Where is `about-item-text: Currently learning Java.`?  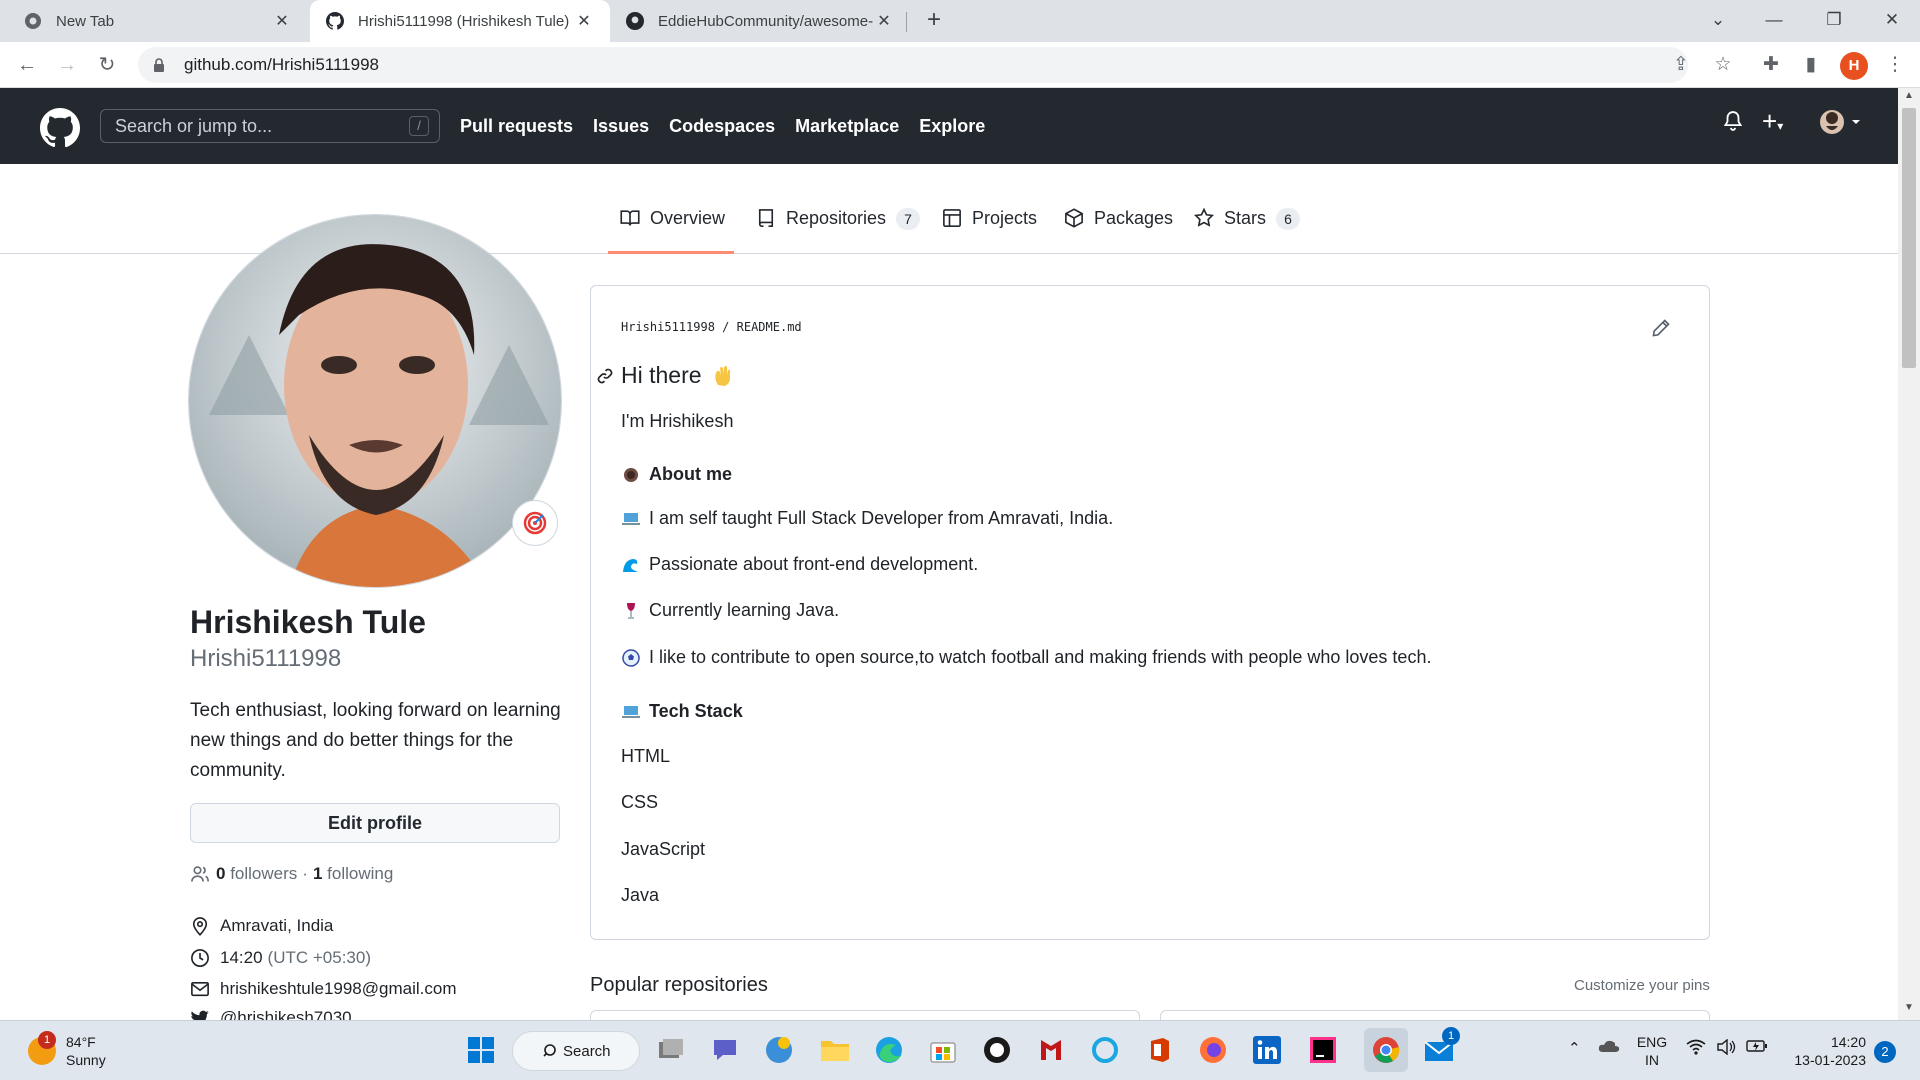
about-item-text: Currently learning Java. is located at coordinates (744, 610).